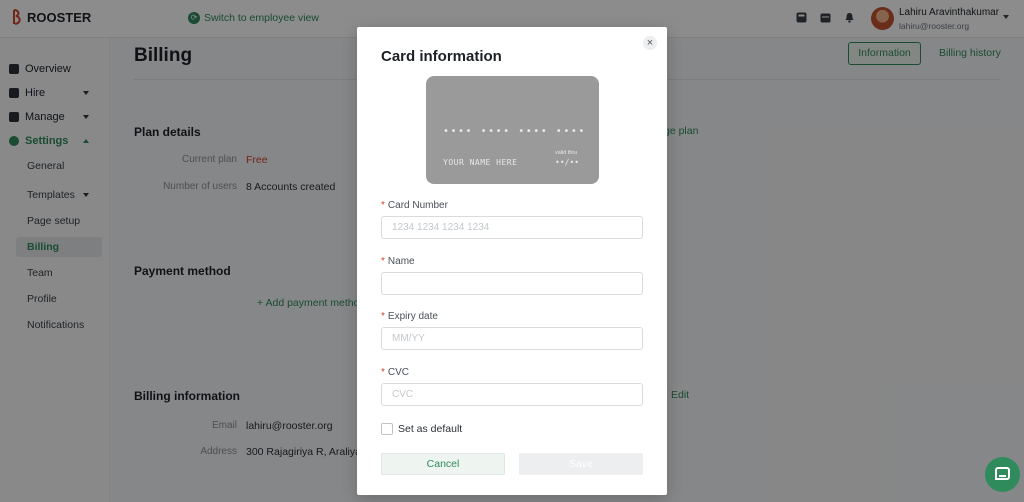  I want to click on chat-icon, so click(1002, 473).